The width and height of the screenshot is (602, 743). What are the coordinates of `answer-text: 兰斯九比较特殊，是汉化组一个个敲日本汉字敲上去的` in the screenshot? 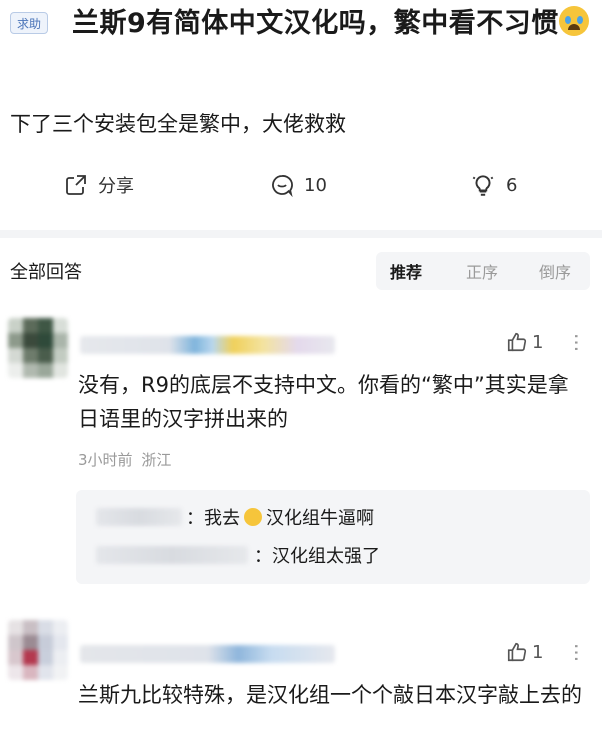 It's located at (330, 695).